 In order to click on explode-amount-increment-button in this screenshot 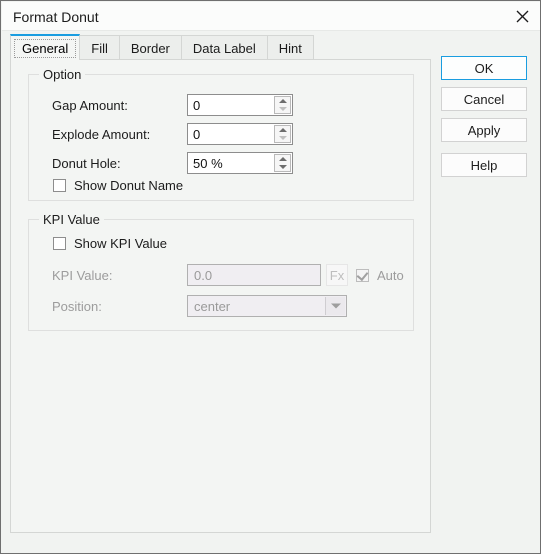, I will do `click(282, 130)`.